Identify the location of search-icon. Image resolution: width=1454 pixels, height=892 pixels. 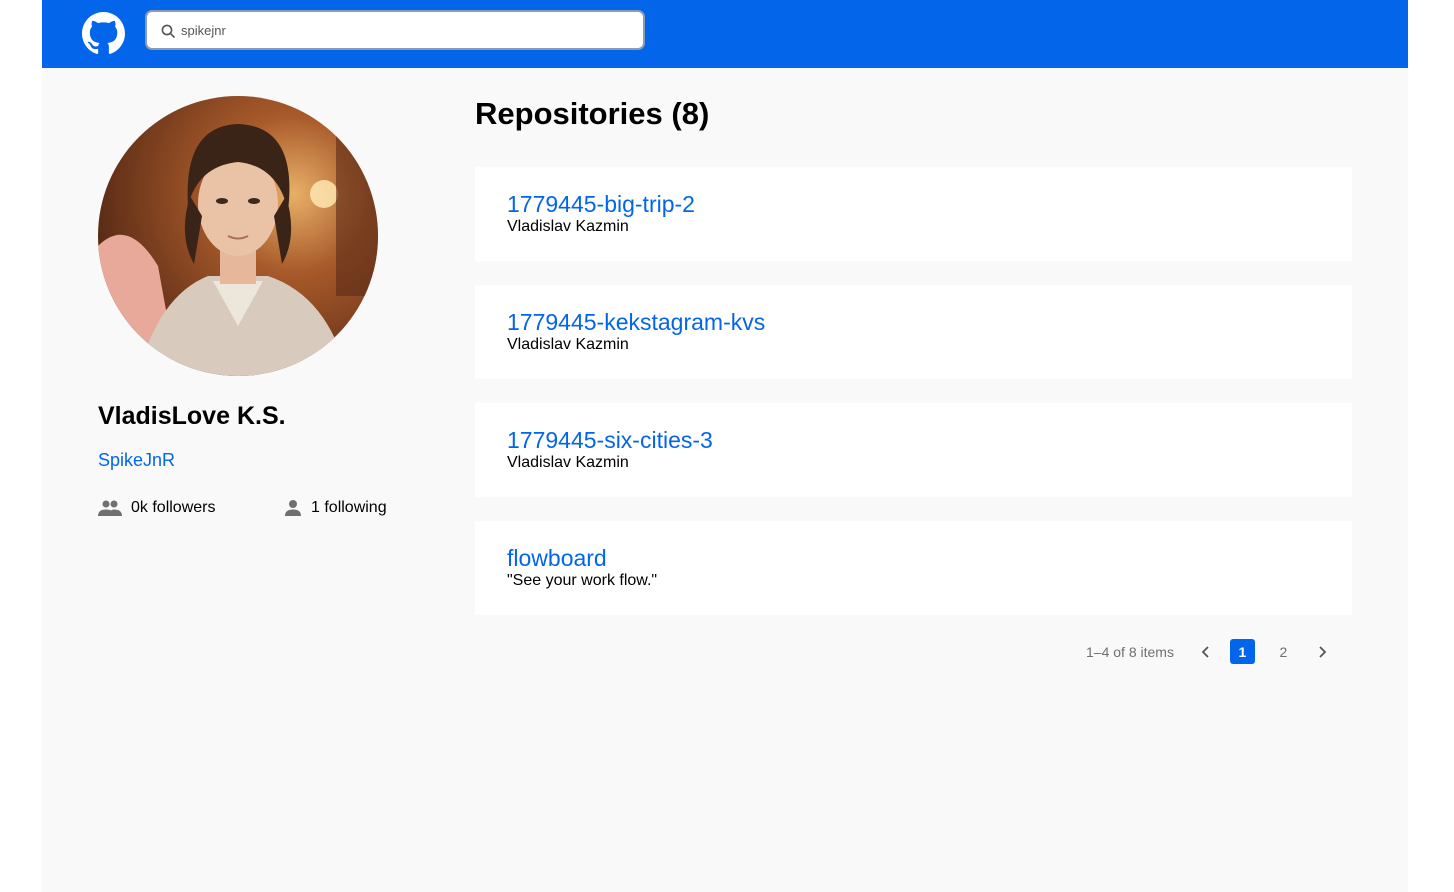
(168, 31).